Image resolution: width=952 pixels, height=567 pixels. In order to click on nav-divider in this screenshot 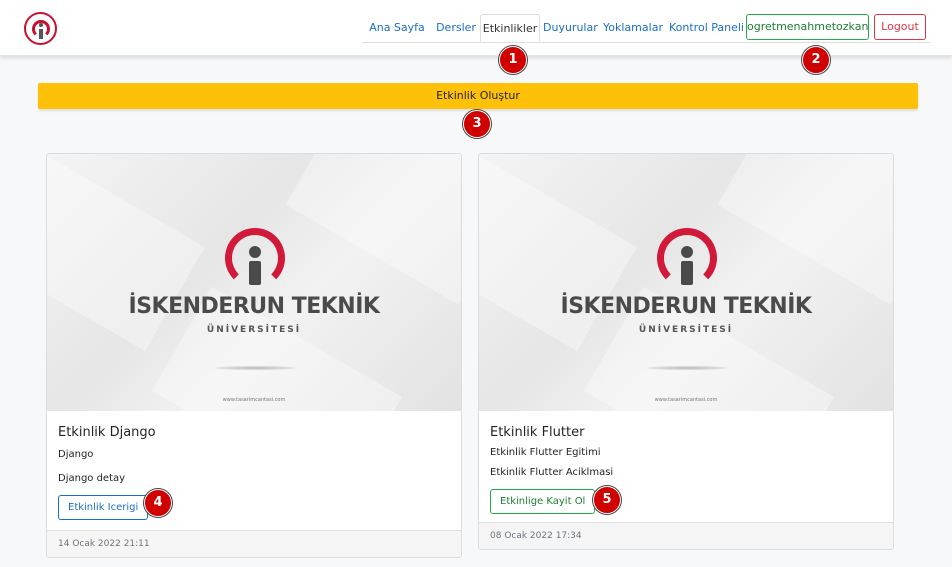, I will do `click(646, 42)`.